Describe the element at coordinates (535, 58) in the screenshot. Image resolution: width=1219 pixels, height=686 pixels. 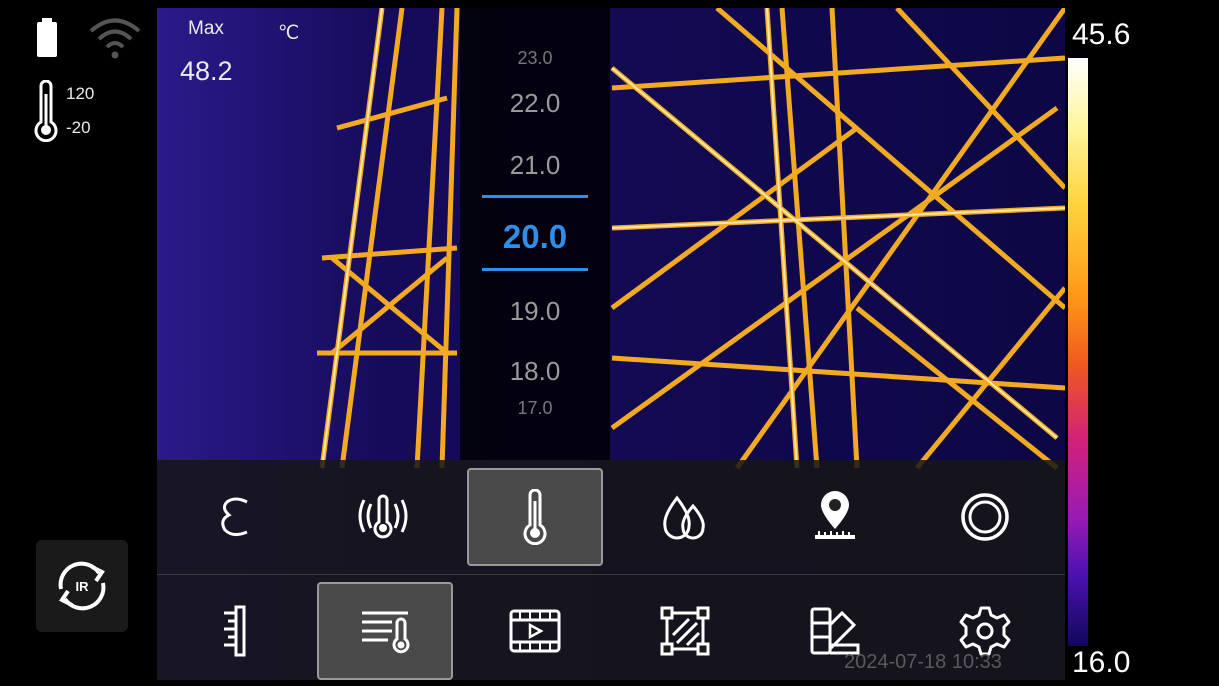
I see `picker-option: 23.0` at that location.